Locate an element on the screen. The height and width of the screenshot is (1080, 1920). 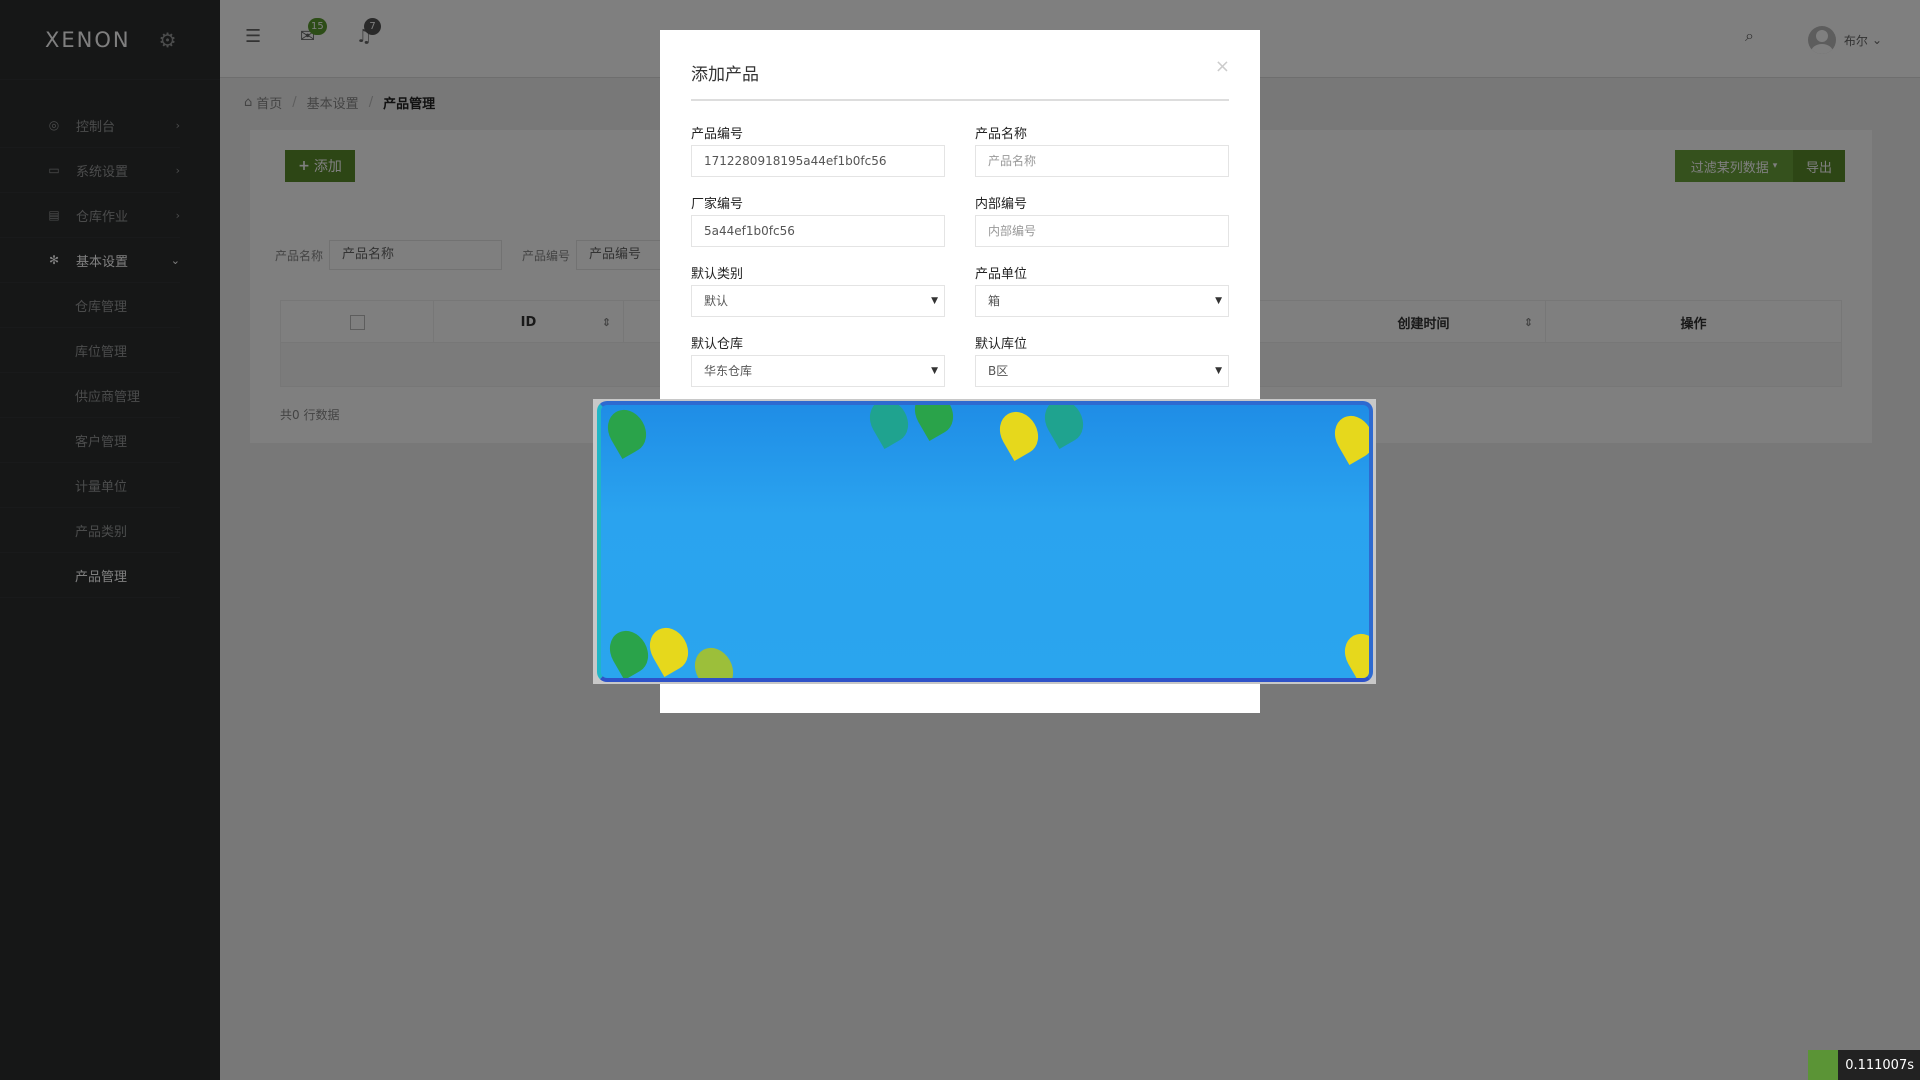
product-name-input: 产品名称 is located at coordinates (1102, 161).